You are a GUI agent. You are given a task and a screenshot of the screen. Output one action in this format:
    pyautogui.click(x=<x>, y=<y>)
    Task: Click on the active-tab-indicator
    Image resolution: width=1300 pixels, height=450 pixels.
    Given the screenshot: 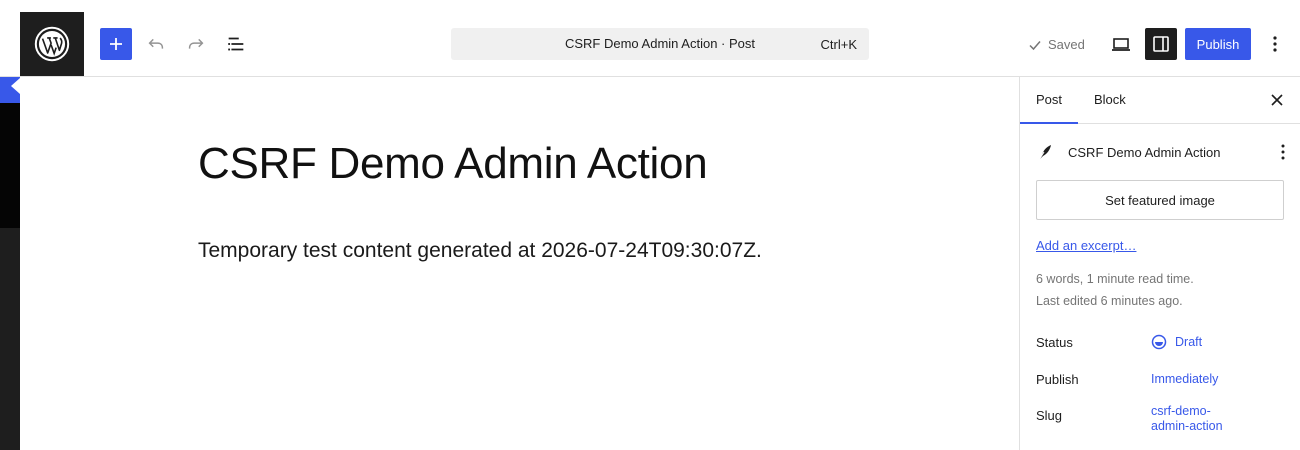 What is the action you would take?
    pyautogui.click(x=1049, y=123)
    